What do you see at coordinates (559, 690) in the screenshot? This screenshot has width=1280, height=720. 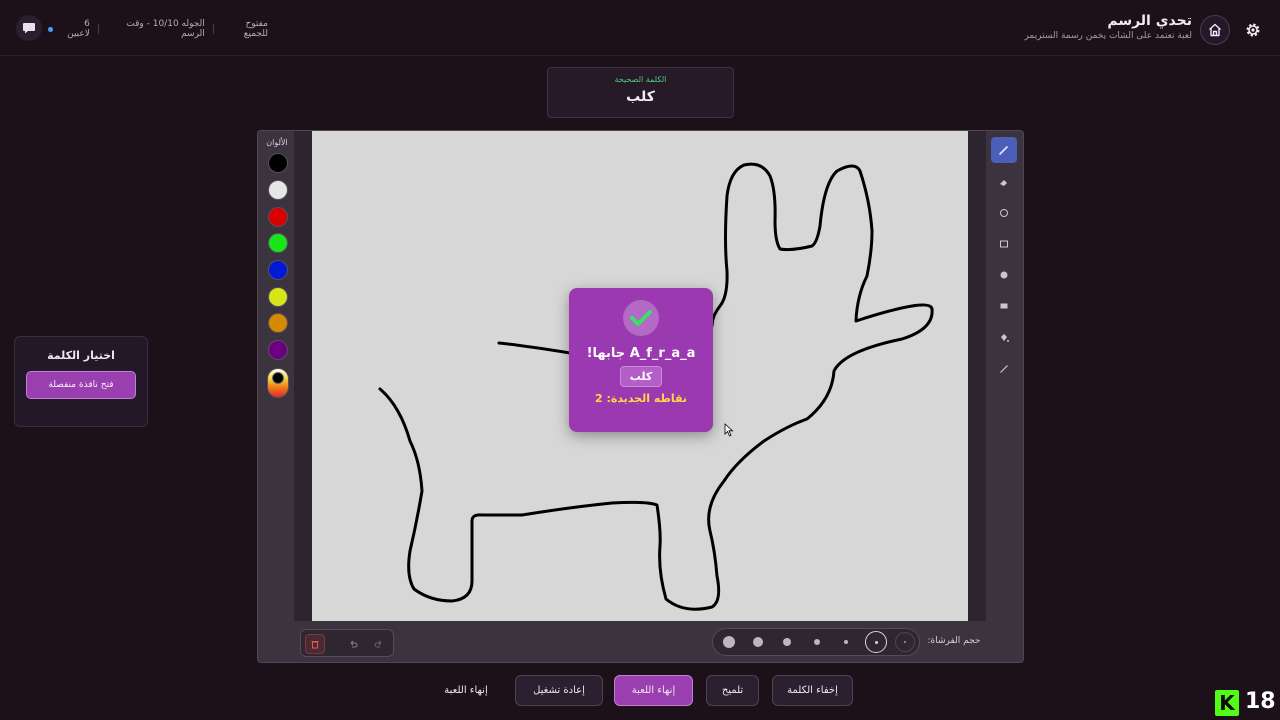 I see `restart-button: إعادة تشغيل` at bounding box center [559, 690].